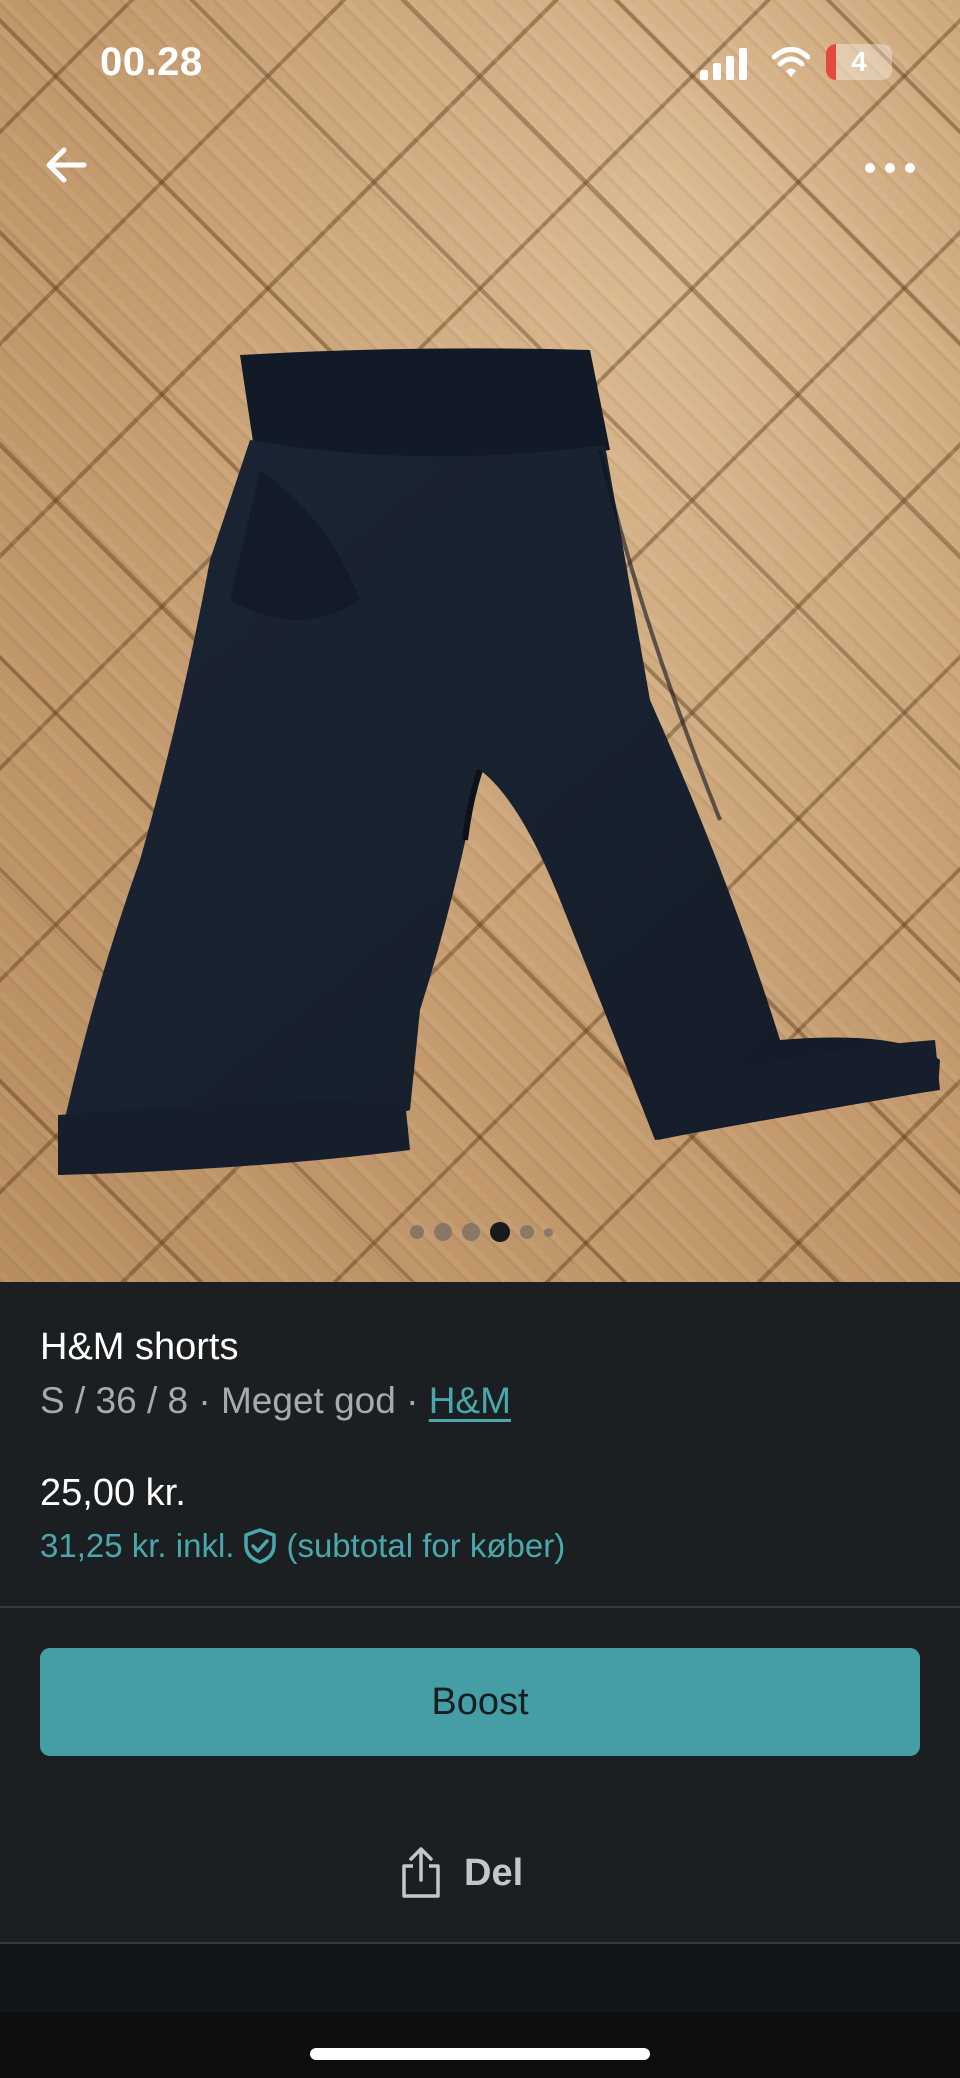 The width and height of the screenshot is (960, 2078). Describe the element at coordinates (461, 1873) in the screenshot. I see `share-button: Del` at that location.